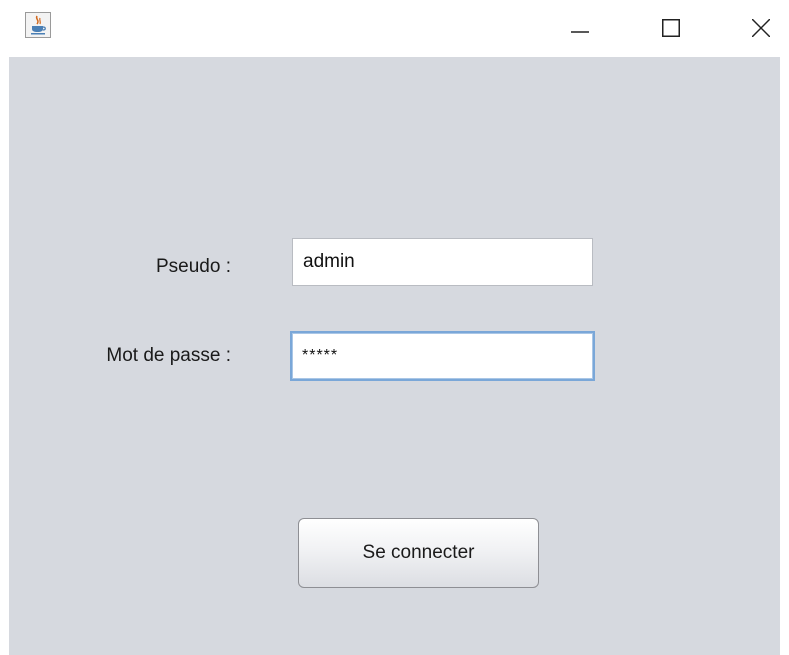 The image size is (789, 655). I want to click on close-icon, so click(761, 28).